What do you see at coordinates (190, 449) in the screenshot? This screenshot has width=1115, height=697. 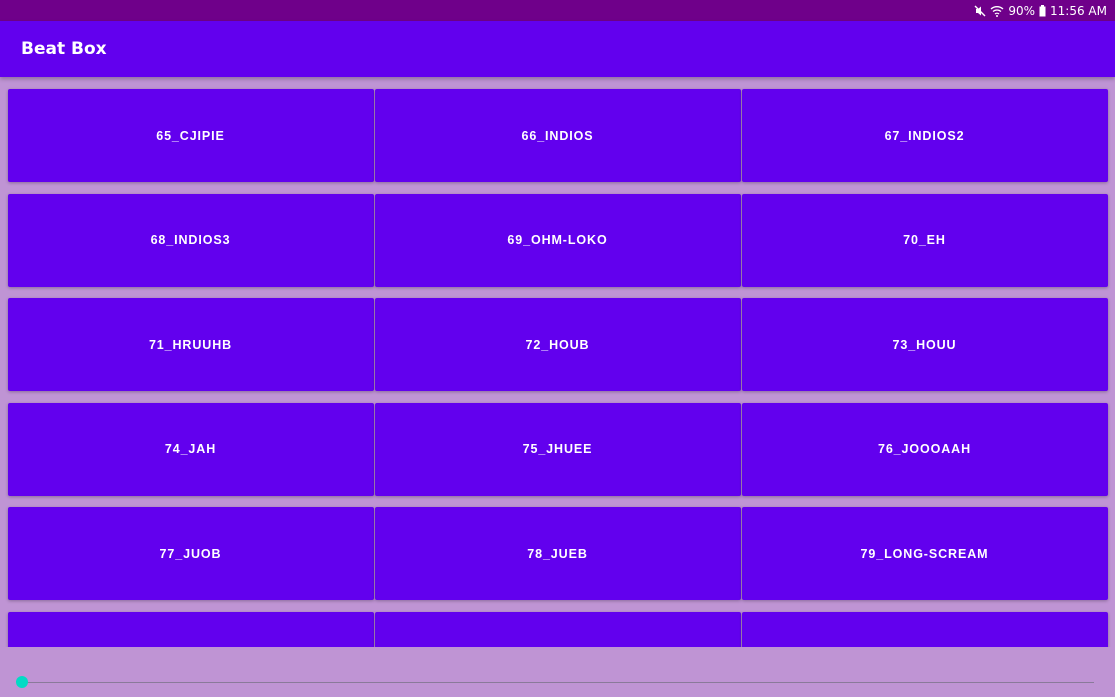 I see `sound-button: 74_JAH` at bounding box center [190, 449].